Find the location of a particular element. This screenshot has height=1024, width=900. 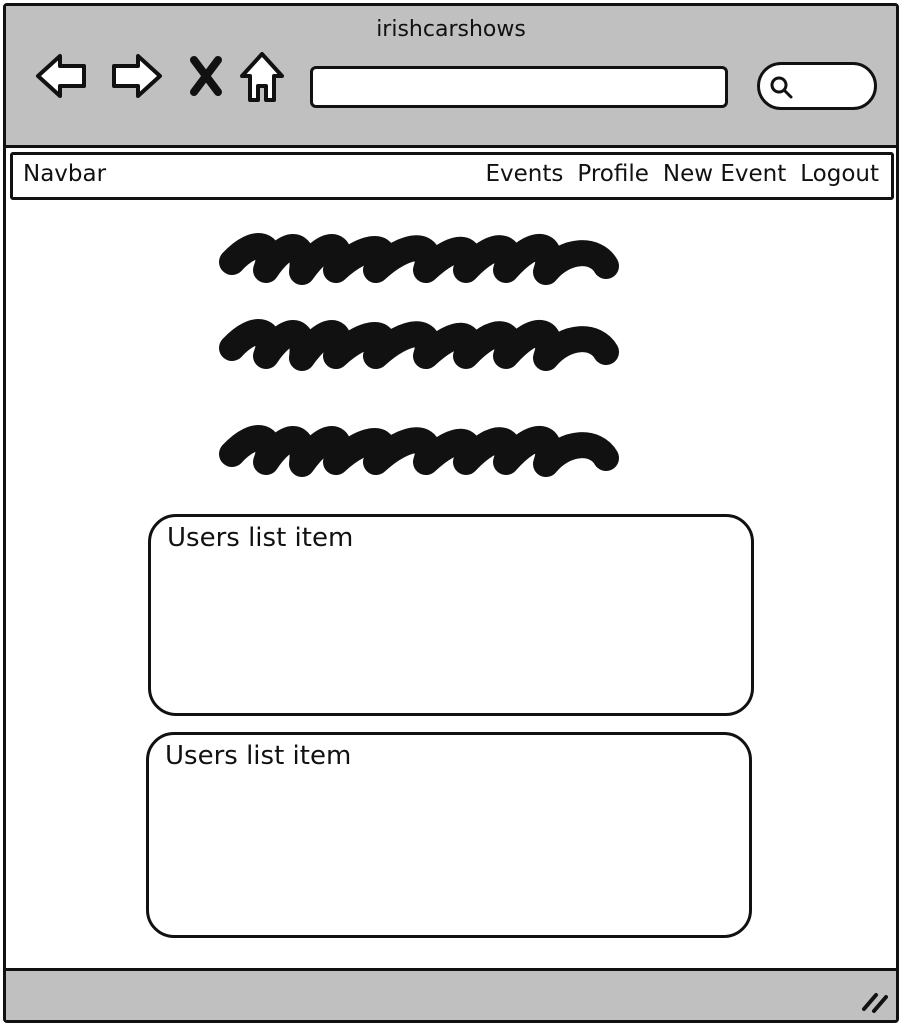

address-bar is located at coordinates (519, 87).